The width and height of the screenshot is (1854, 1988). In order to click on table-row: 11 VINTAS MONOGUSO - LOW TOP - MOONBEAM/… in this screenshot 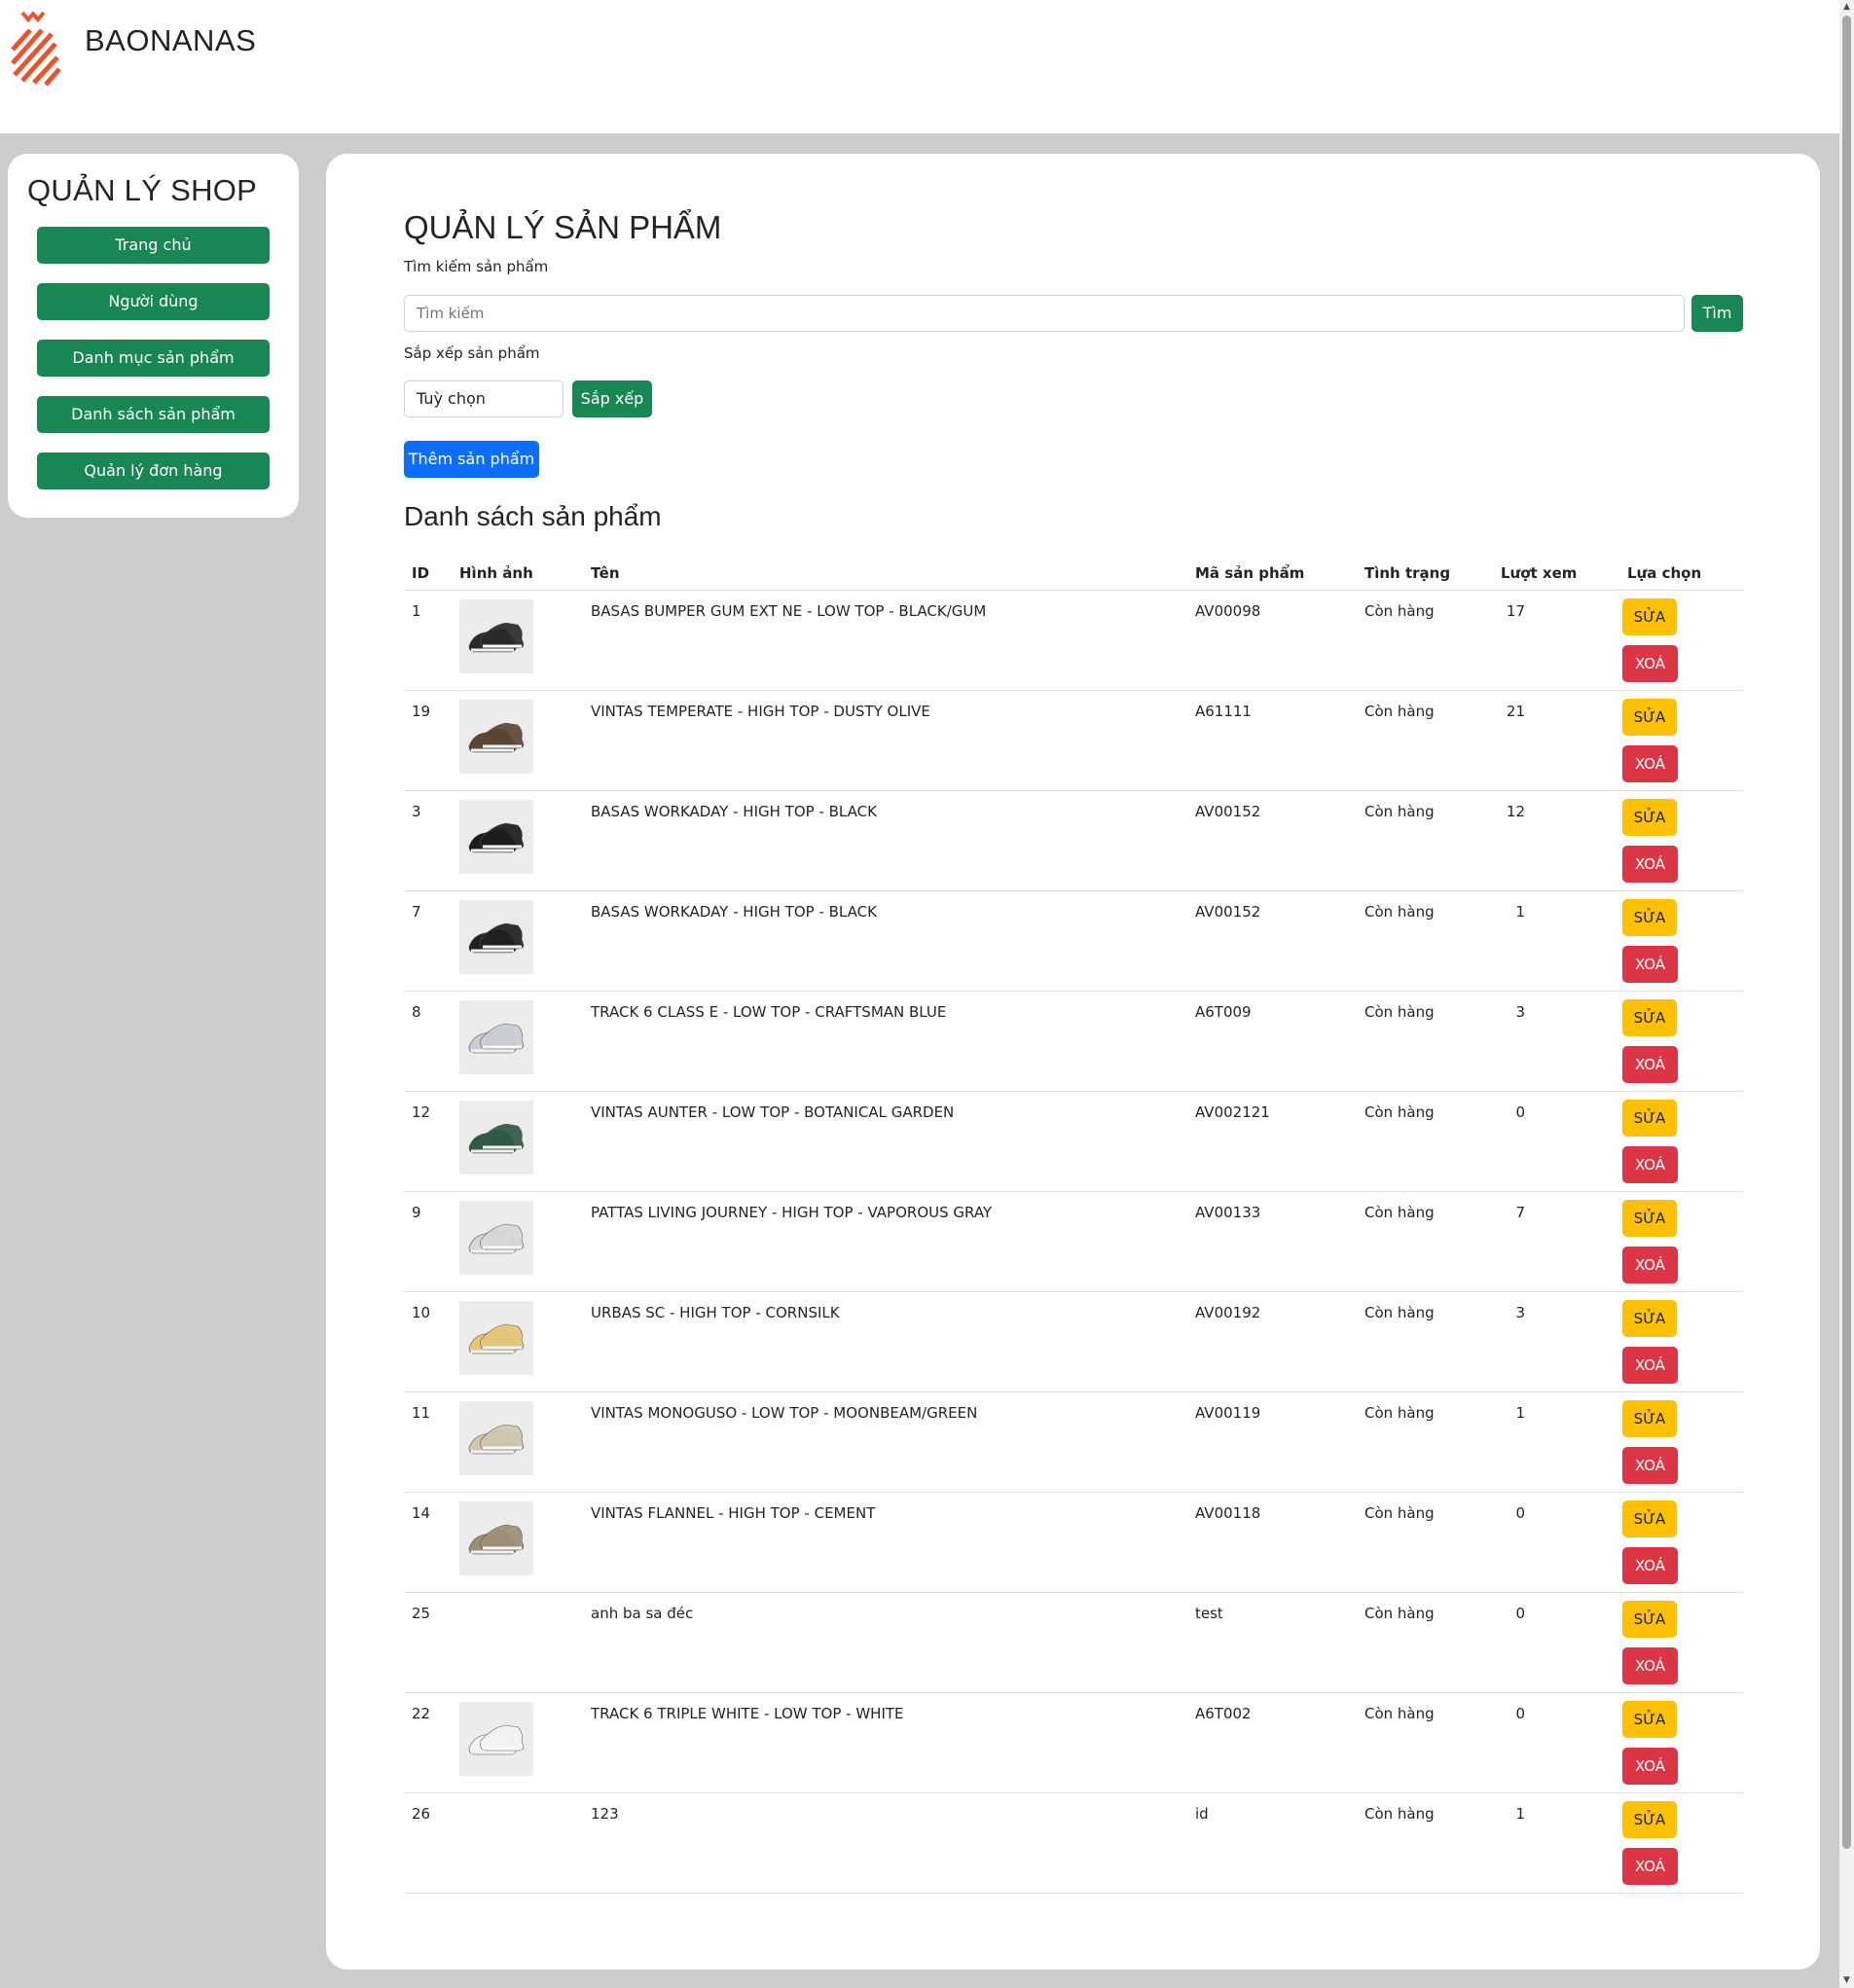, I will do `click(1073, 1442)`.